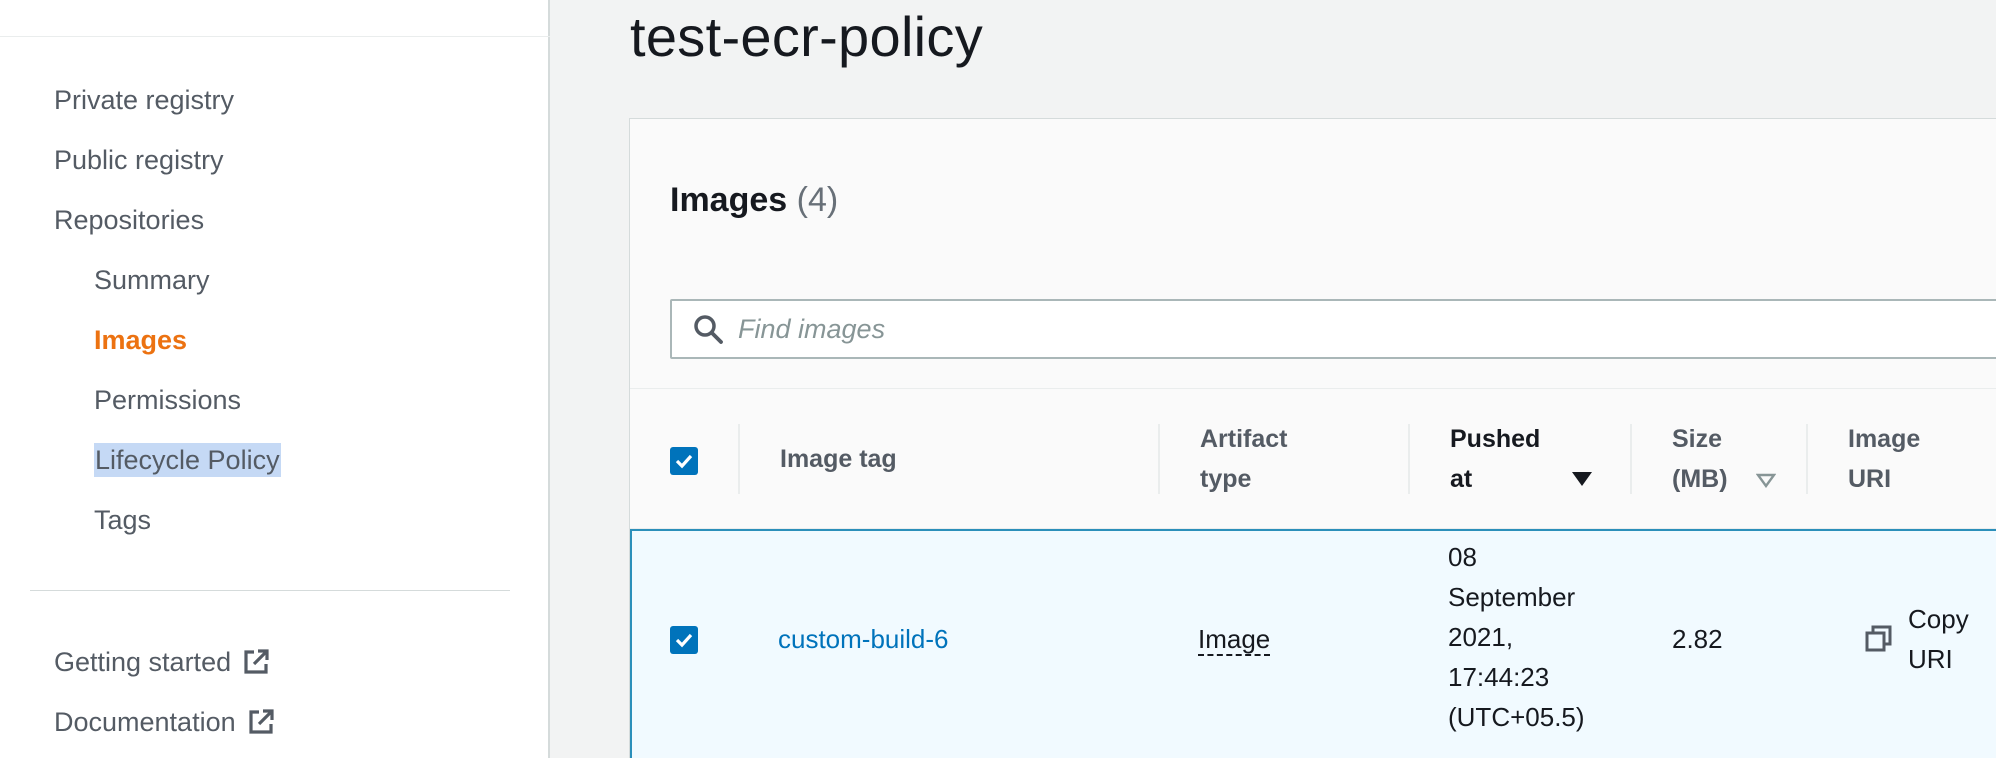  What do you see at coordinates (1766, 480) in the screenshot?
I see `sort-icon` at bounding box center [1766, 480].